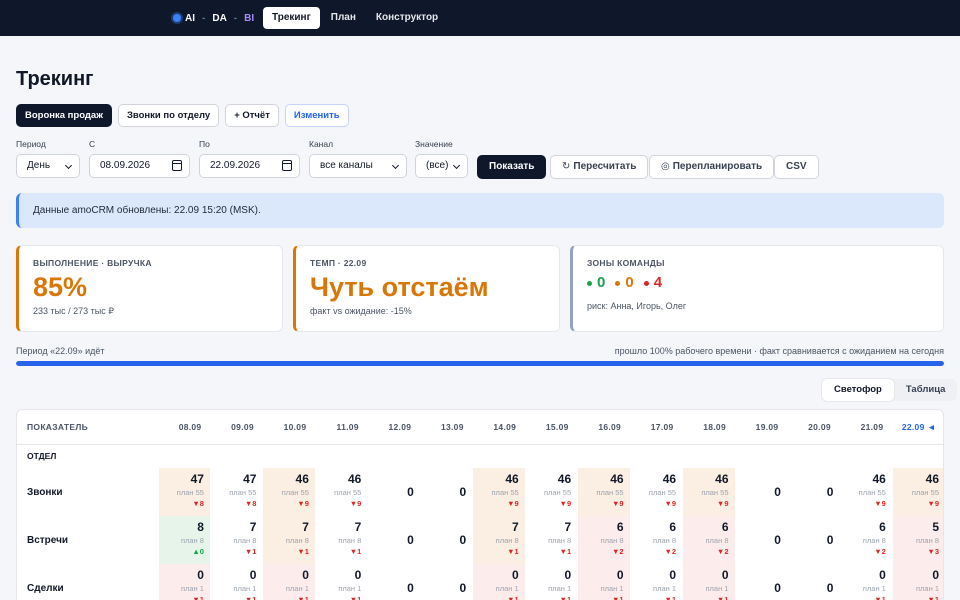  Describe the element at coordinates (480, 363) in the screenshot. I see `period-progress-fill` at that location.